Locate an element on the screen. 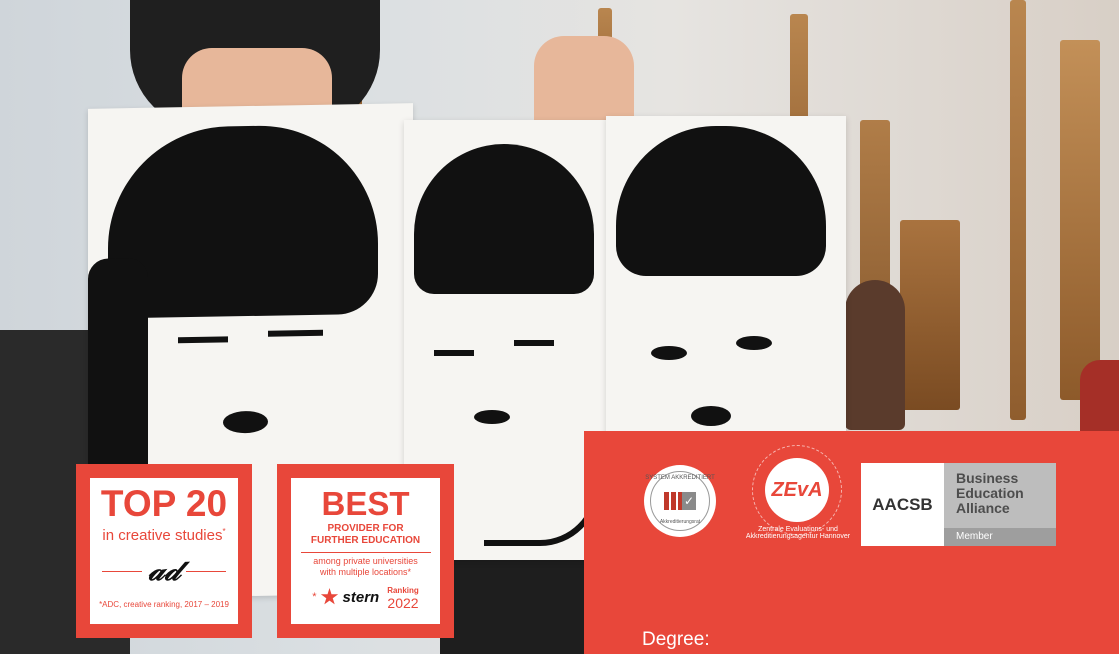  top20-subtitle-text: in creative studies is located at coordinates (162, 535).